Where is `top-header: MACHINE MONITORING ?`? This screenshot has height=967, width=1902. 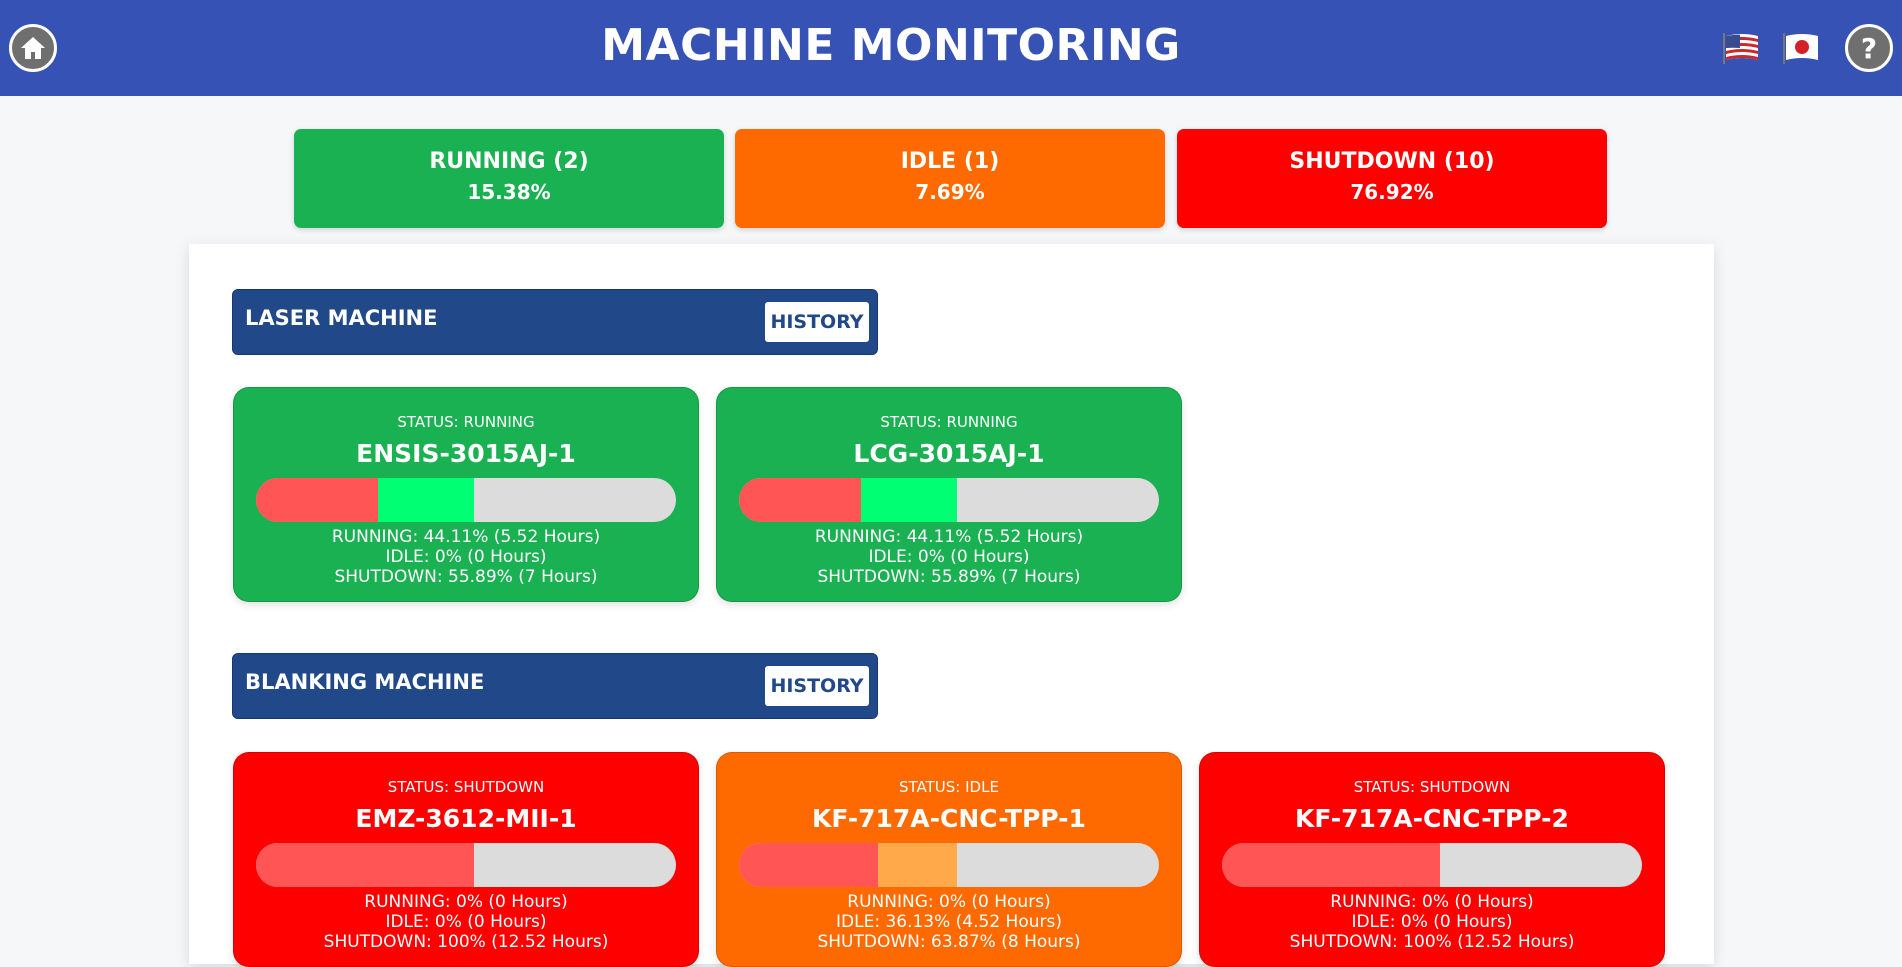 top-header: MACHINE MONITORING ? is located at coordinates (951, 48).